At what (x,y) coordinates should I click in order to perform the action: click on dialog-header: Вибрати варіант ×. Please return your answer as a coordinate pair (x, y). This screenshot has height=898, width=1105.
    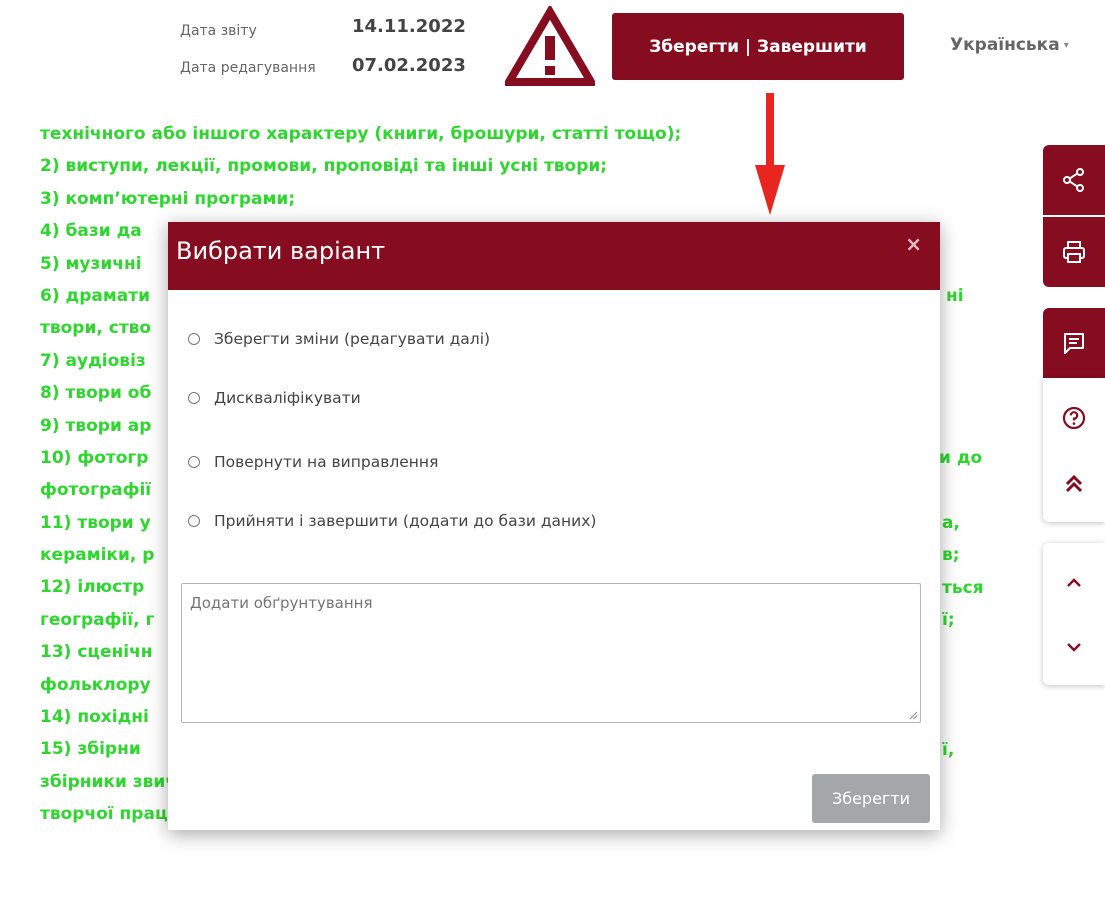
    Looking at the image, I should click on (554, 256).